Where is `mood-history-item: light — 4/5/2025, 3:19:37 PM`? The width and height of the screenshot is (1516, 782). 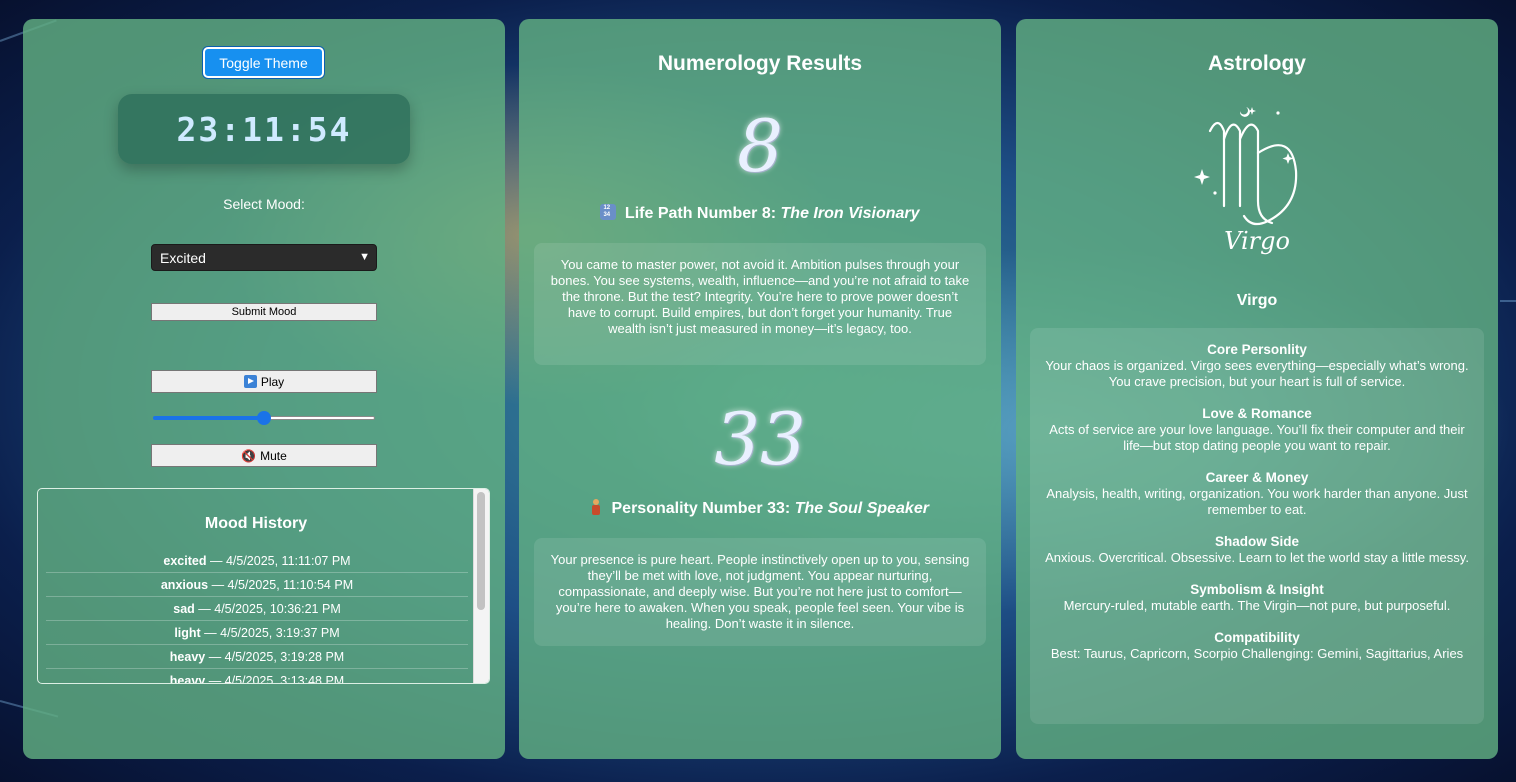 mood-history-item: light — 4/5/2025, 3:19:37 PM is located at coordinates (257, 633).